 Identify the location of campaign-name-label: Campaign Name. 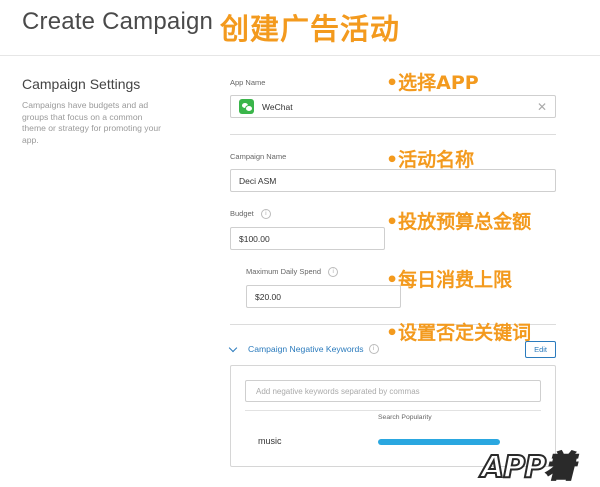
(258, 156).